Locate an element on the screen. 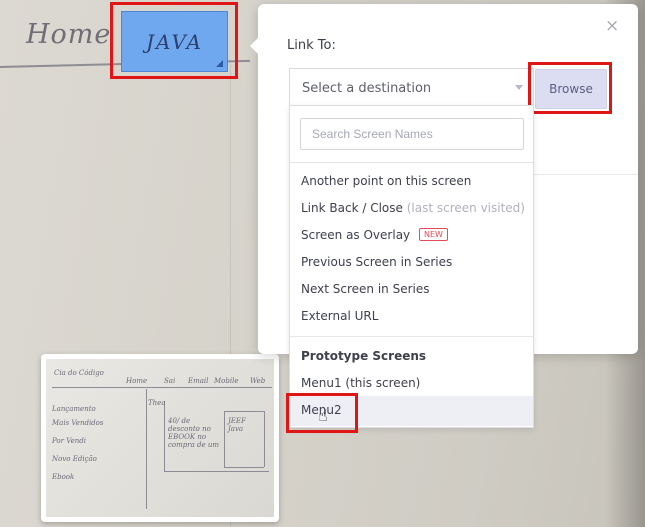  browse-highlight: Browse is located at coordinates (570, 88).